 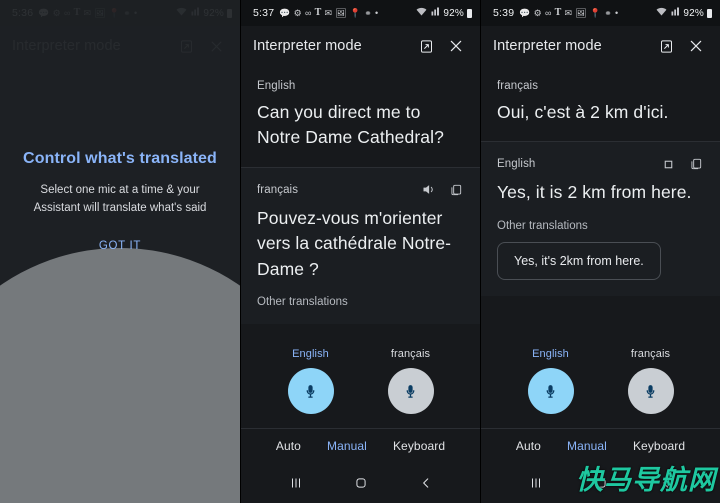 What do you see at coordinates (181, 13) in the screenshot?
I see `wifi-icon` at bounding box center [181, 13].